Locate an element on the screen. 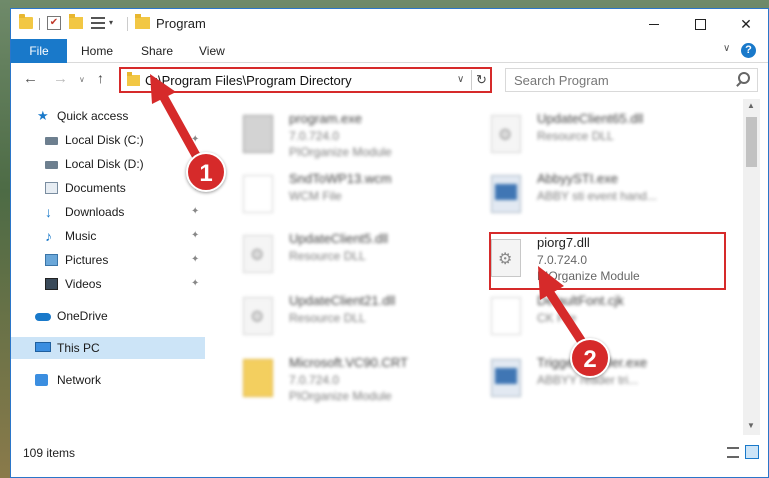  step-2-badge: 2 is located at coordinates (590, 358).